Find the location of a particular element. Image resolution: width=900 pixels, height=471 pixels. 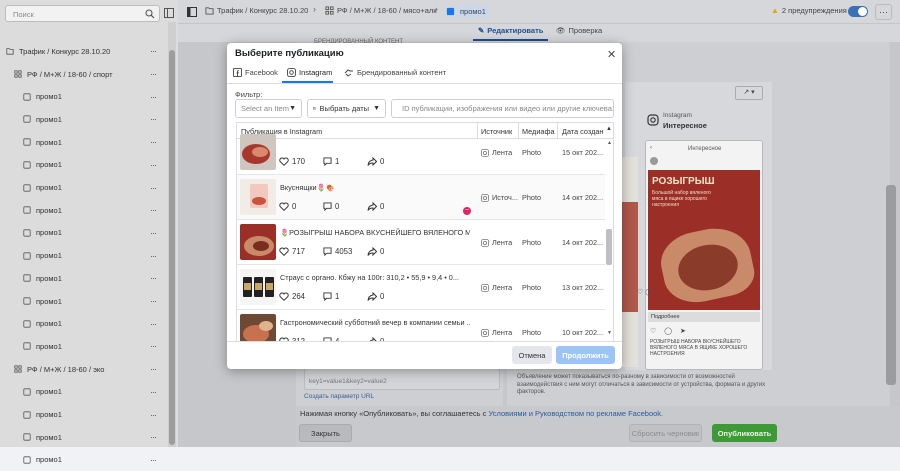

likes-count: 717 is located at coordinates (299, 251).